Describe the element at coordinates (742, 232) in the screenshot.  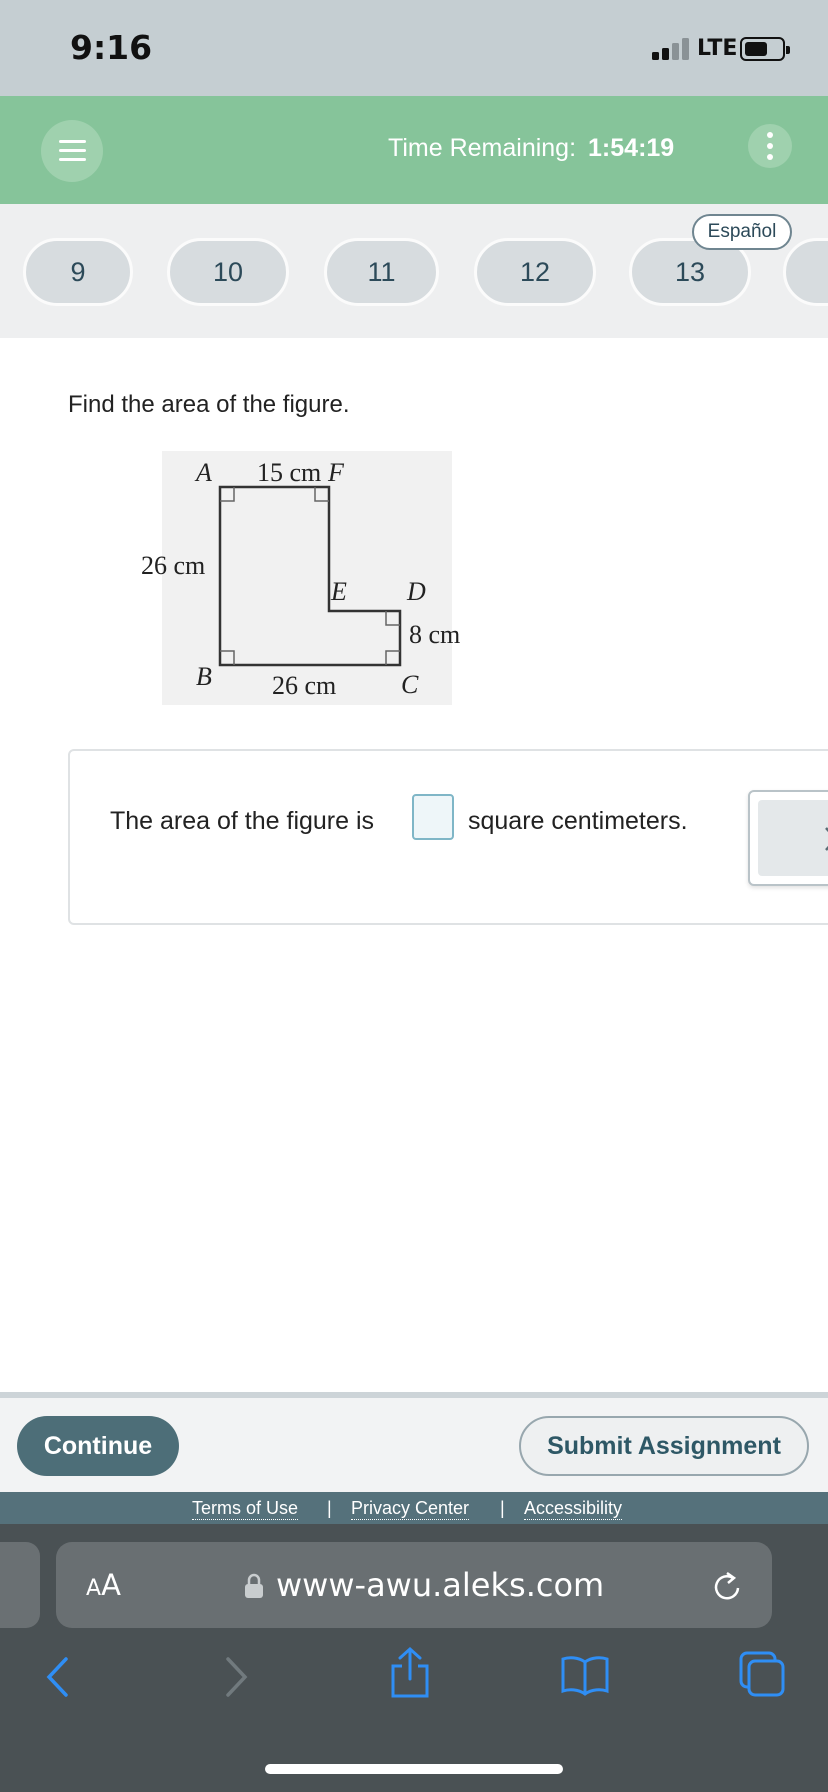
I see `espanol-button: Español` at that location.